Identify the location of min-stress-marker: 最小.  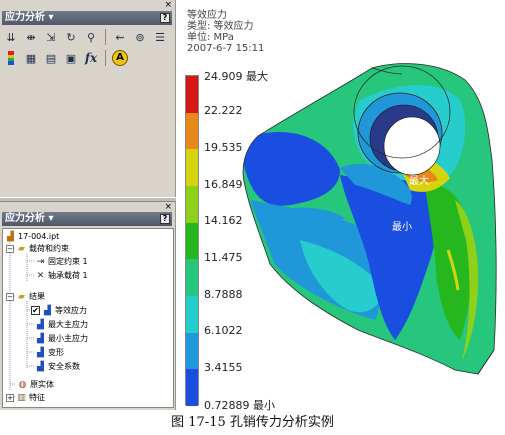
(402, 227).